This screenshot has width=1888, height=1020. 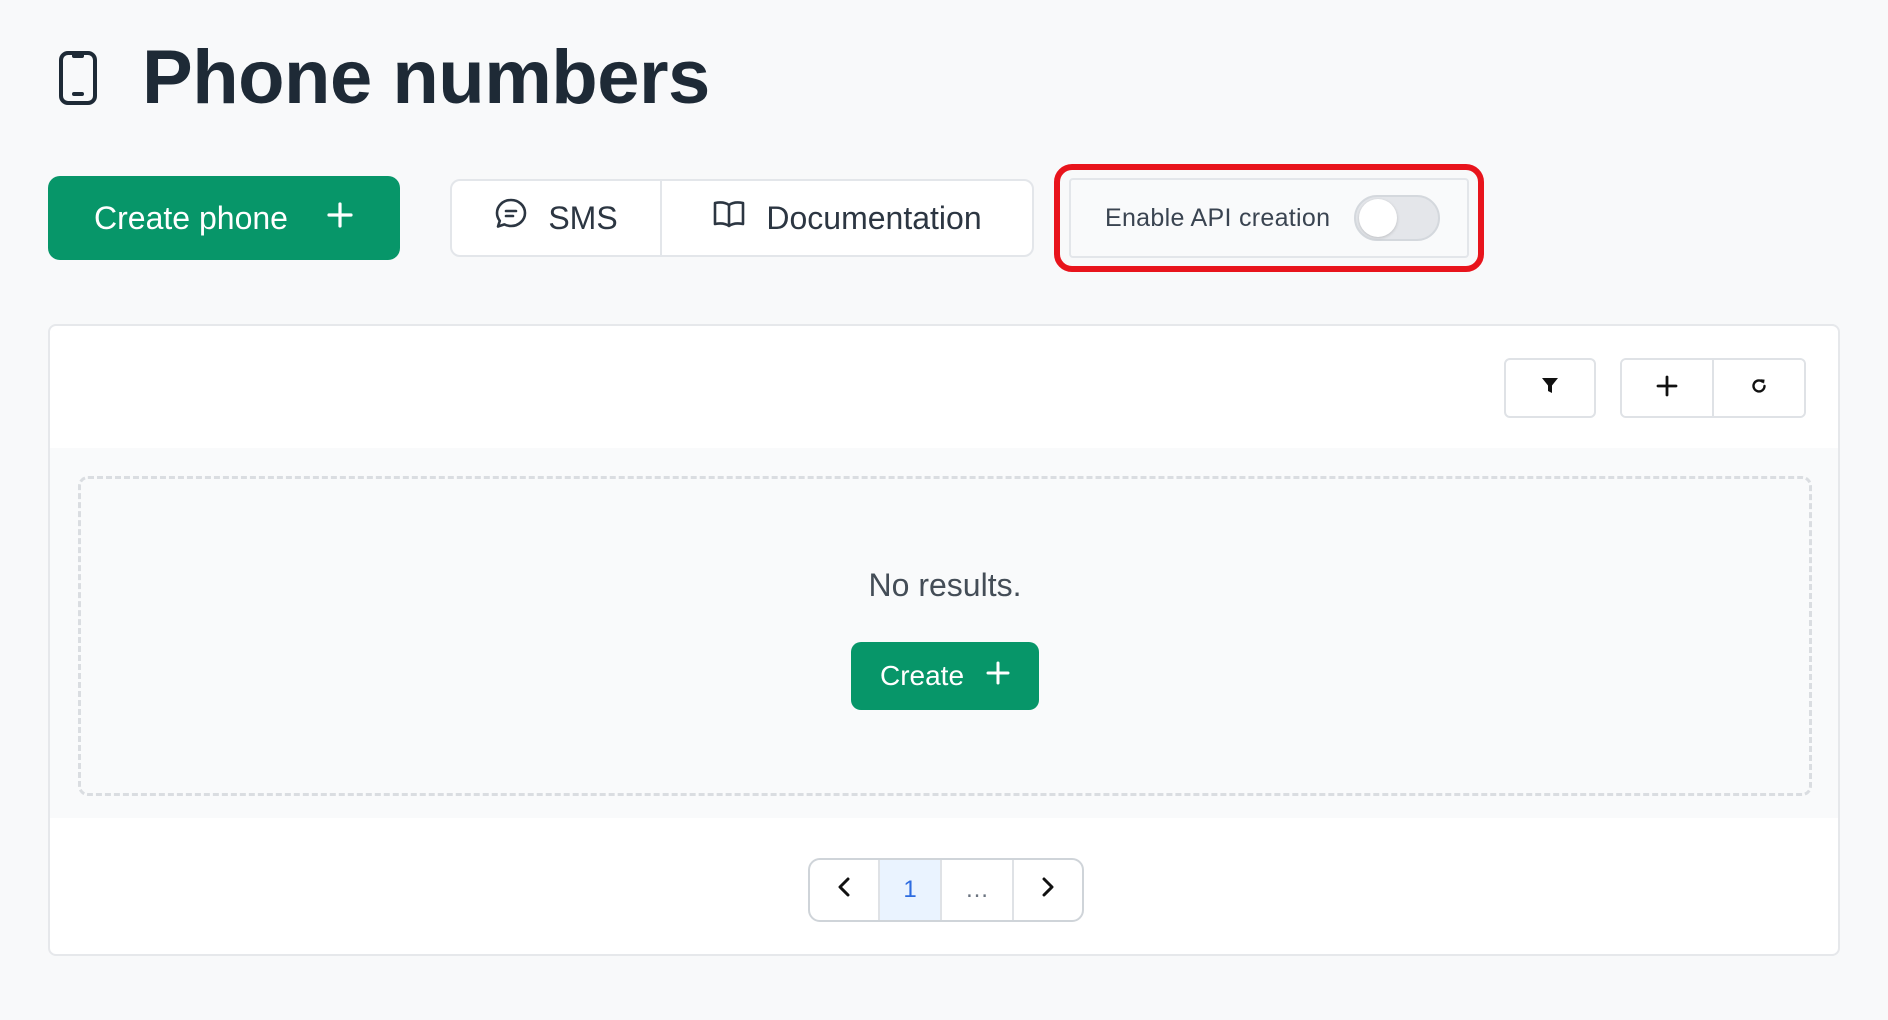 I want to click on create-label: Create, so click(x=922, y=675).